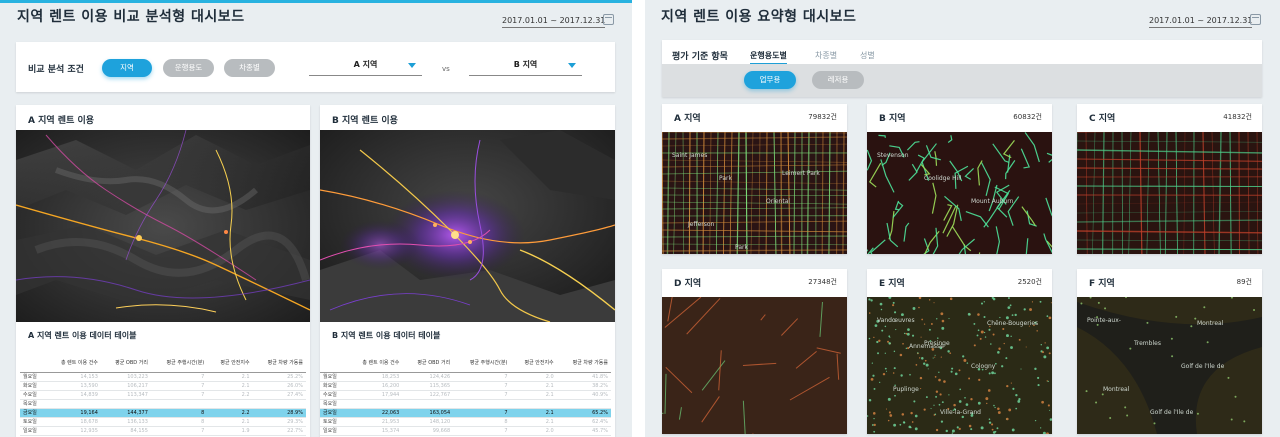 This screenshot has height=437, width=1280. I want to click on table-row: 일요일 15,374 99,668 7 2.0 45.7%, so click(465, 431).